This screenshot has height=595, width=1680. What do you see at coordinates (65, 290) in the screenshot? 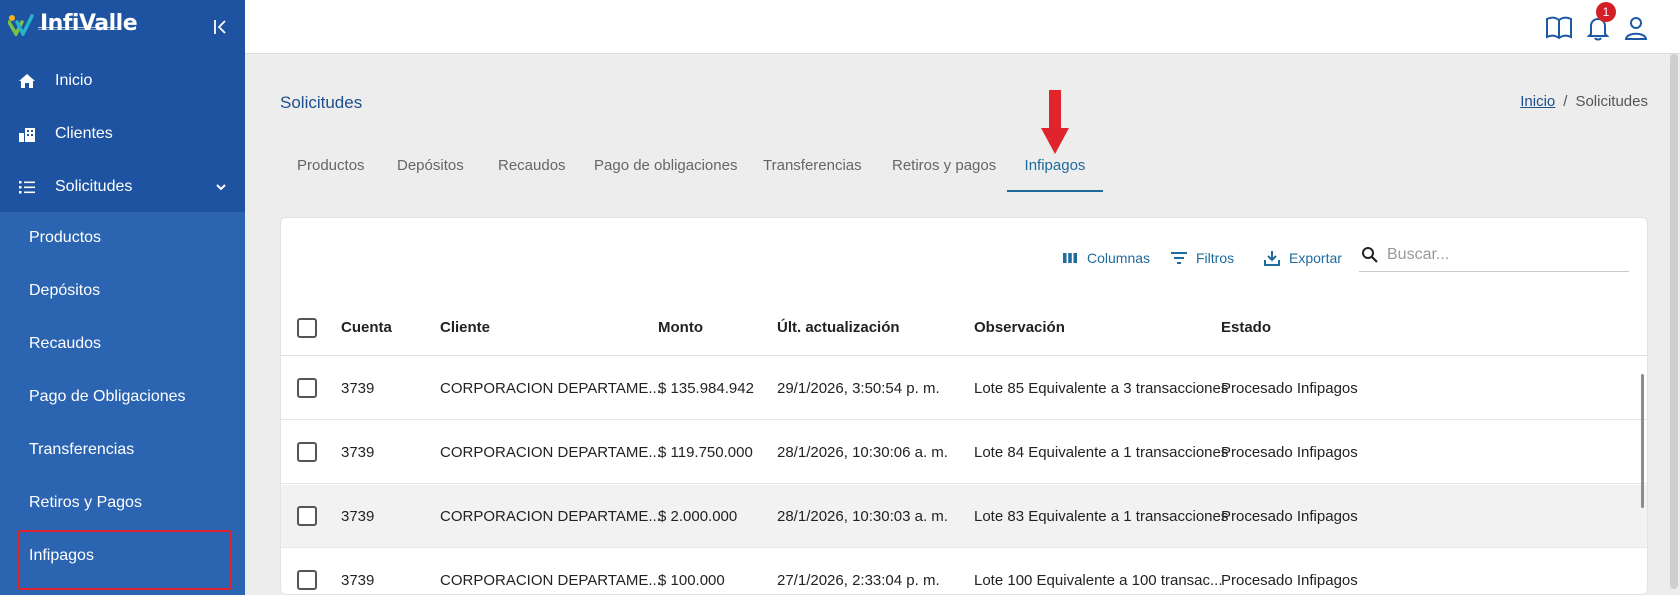
I see `submenu-item-label: Depósitos` at bounding box center [65, 290].